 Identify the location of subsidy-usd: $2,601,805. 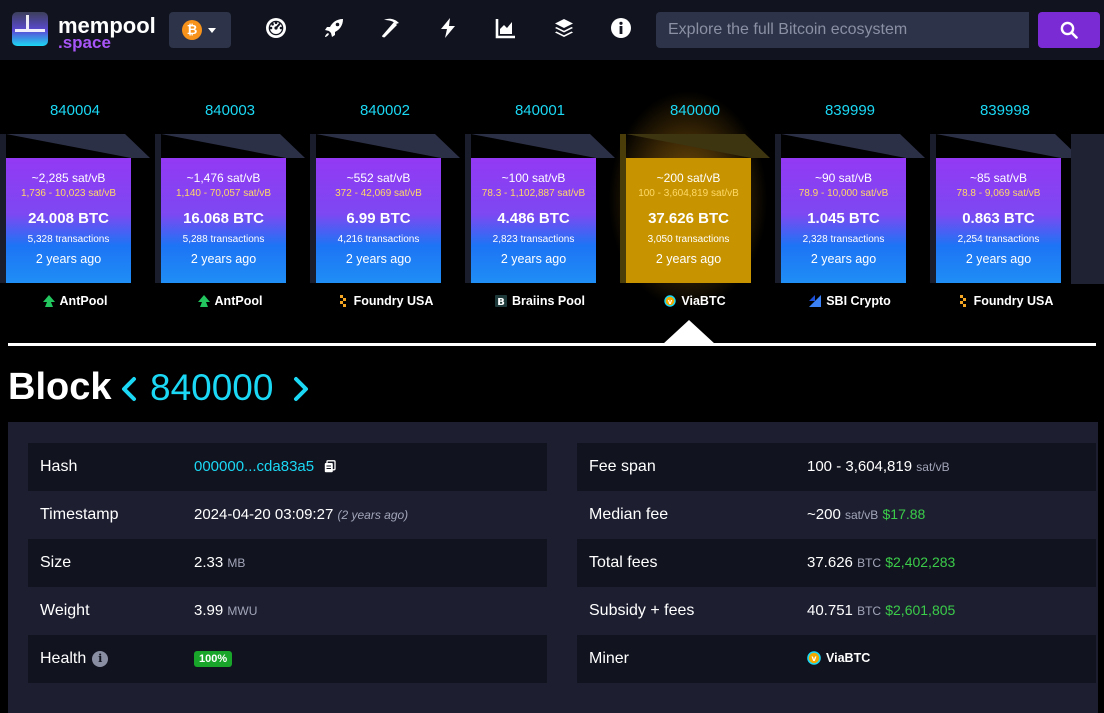
(920, 610).